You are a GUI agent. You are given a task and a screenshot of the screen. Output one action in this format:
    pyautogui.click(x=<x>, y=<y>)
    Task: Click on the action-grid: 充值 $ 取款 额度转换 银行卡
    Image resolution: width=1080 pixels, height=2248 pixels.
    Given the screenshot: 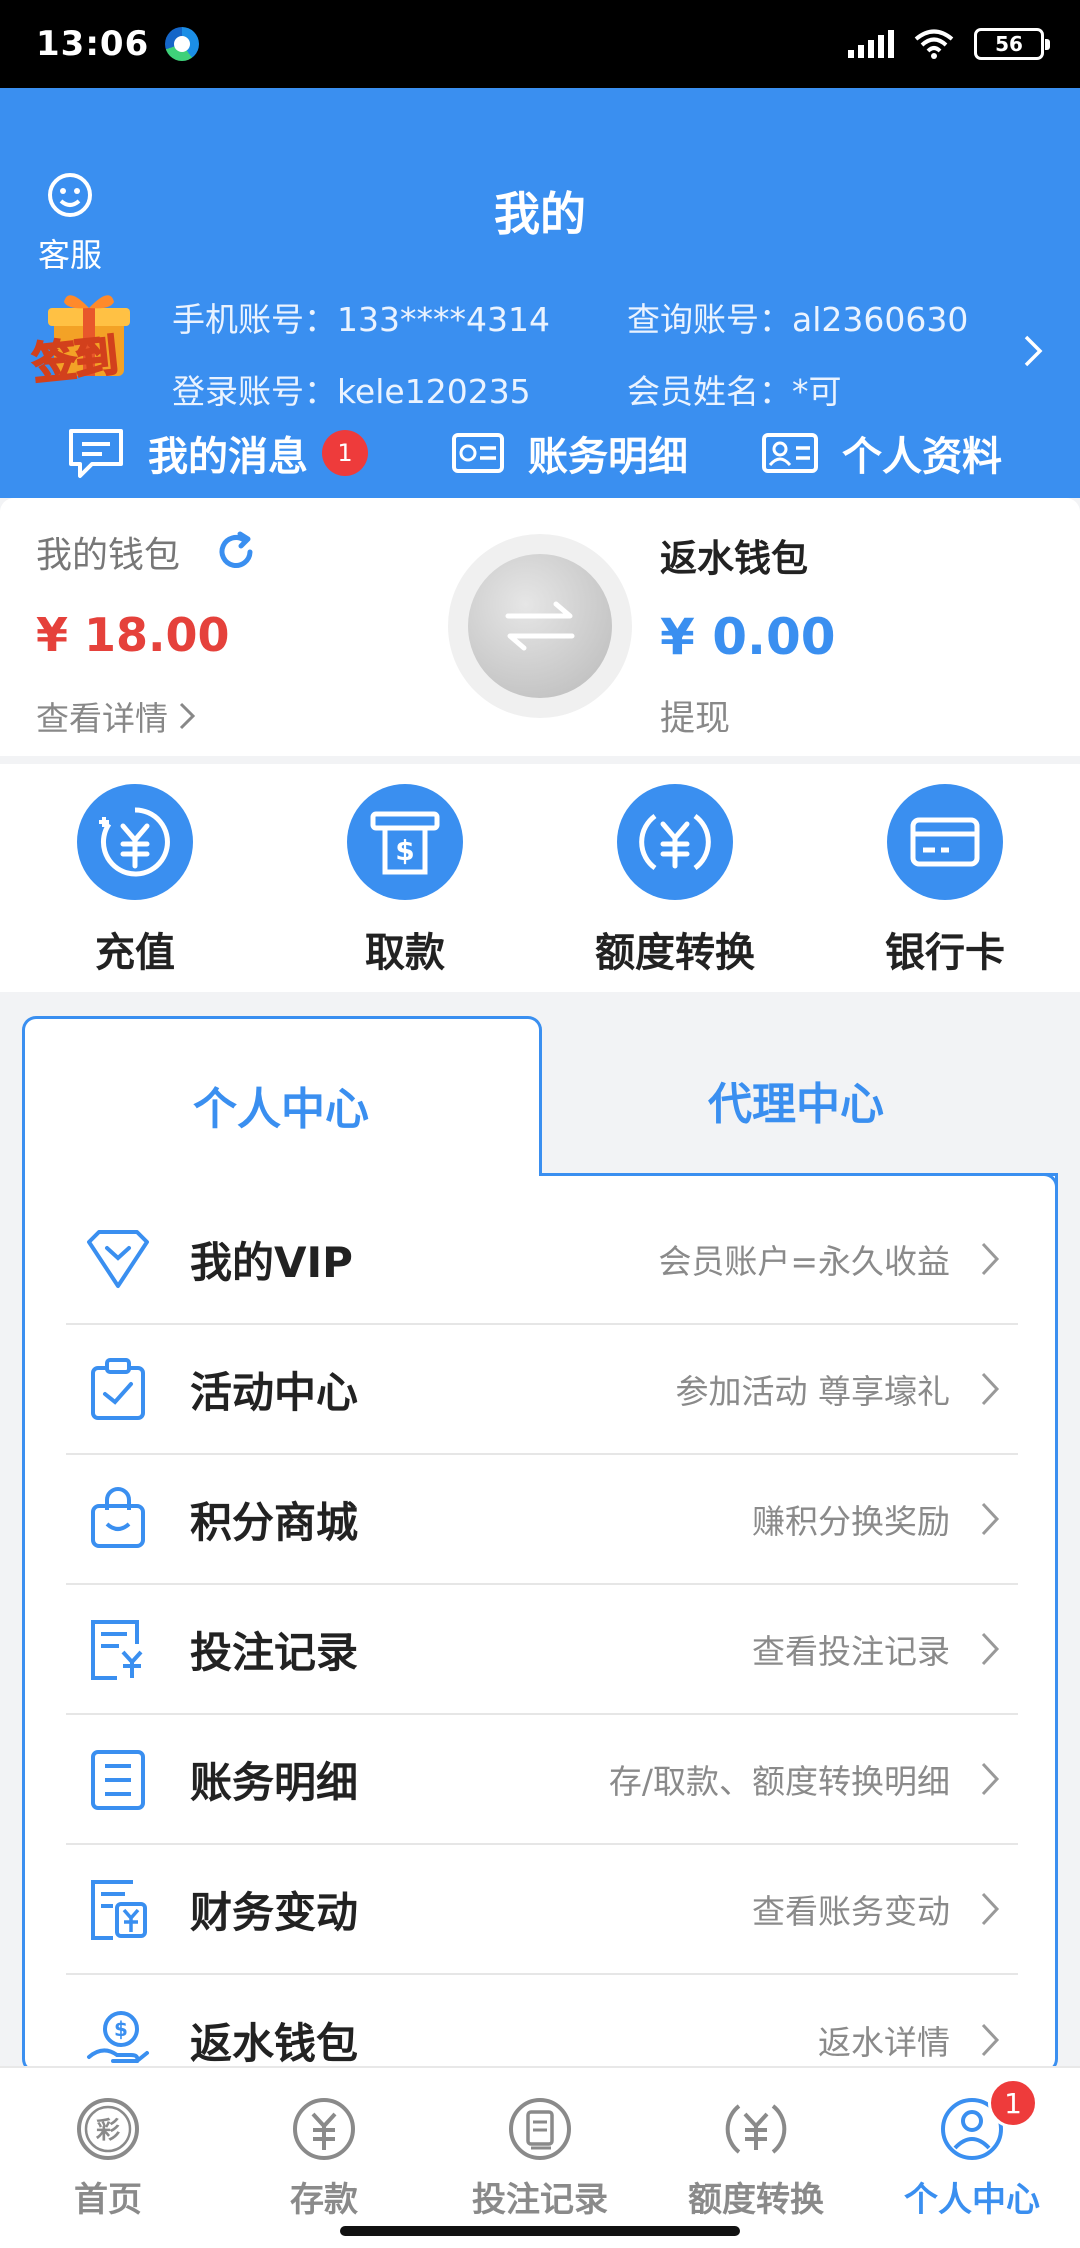 What is the action you would take?
    pyautogui.click(x=540, y=878)
    